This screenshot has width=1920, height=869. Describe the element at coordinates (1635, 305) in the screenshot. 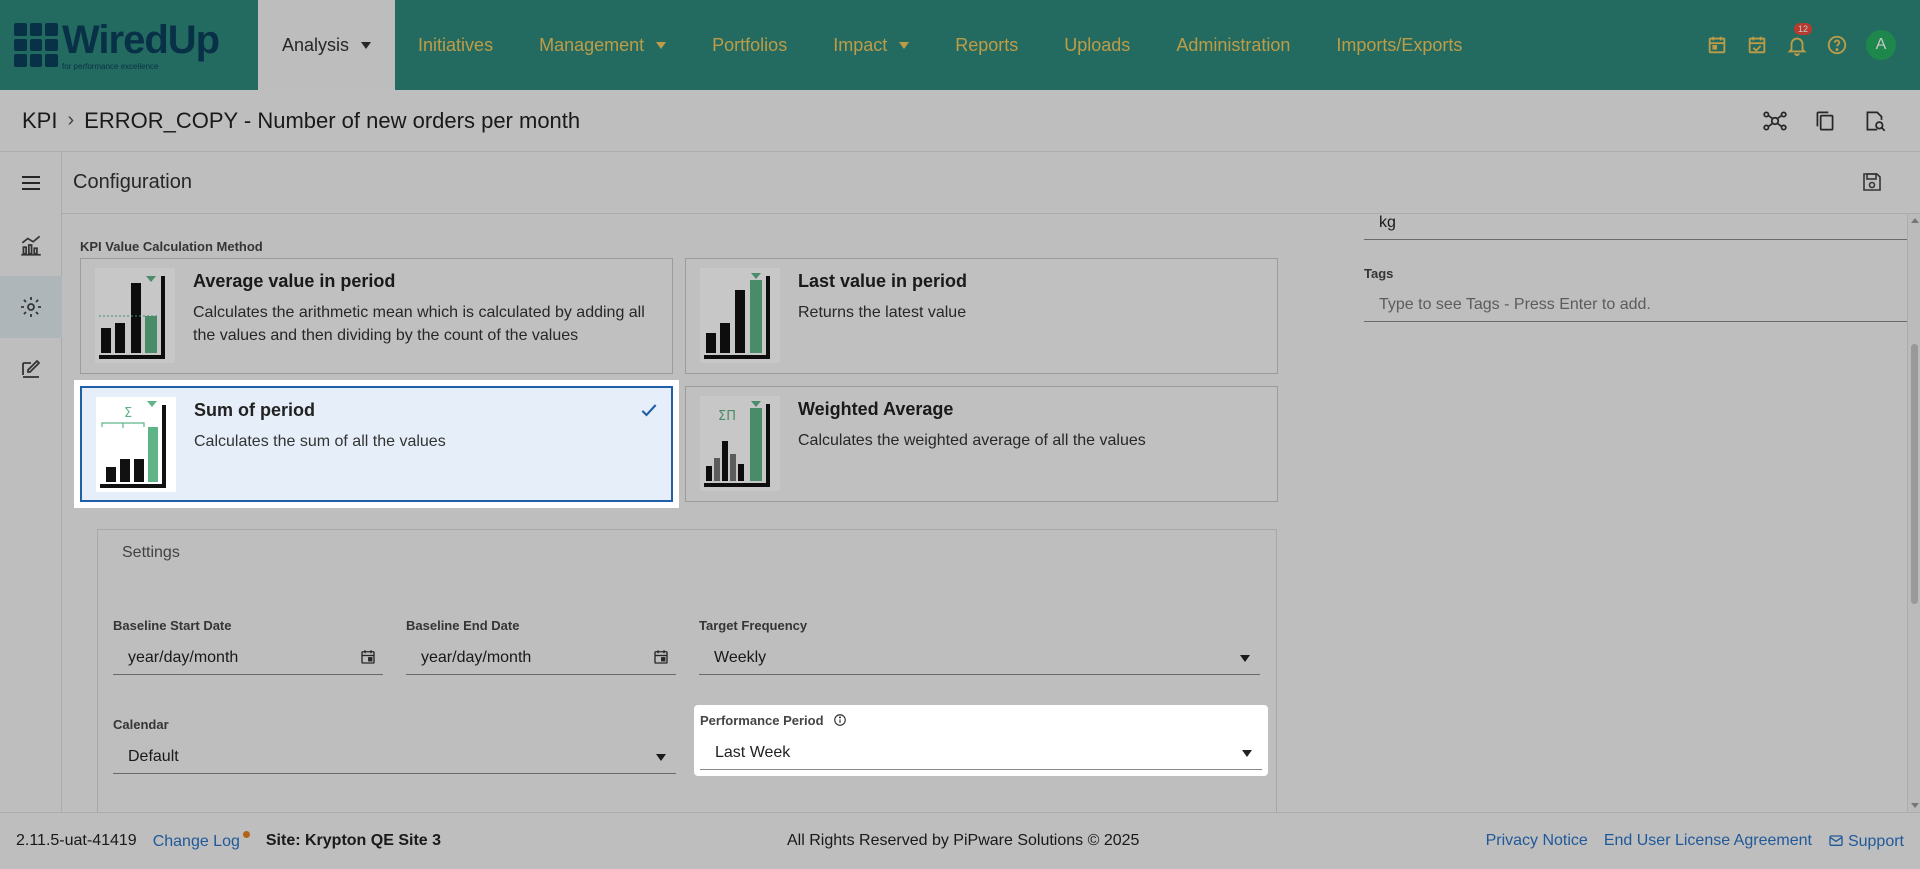

I see `tags-input` at that location.